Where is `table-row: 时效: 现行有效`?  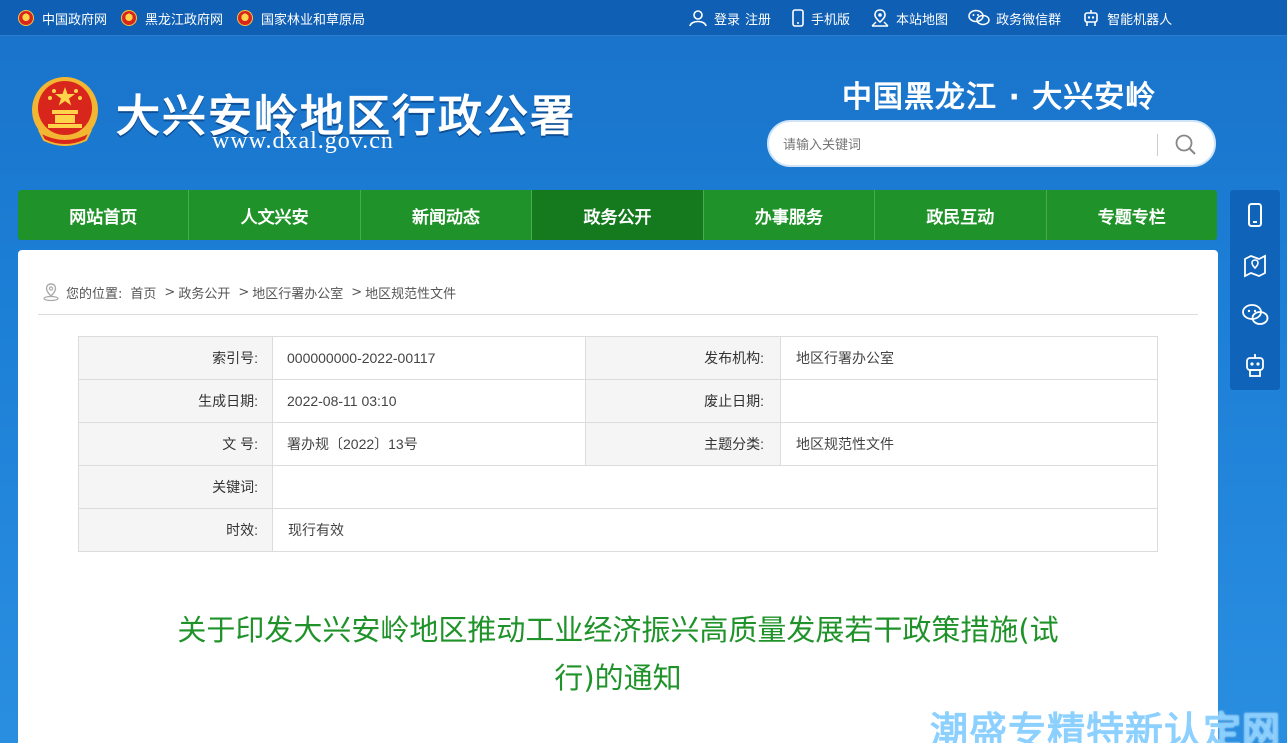
table-row: 时效: 现行有效 is located at coordinates (618, 530).